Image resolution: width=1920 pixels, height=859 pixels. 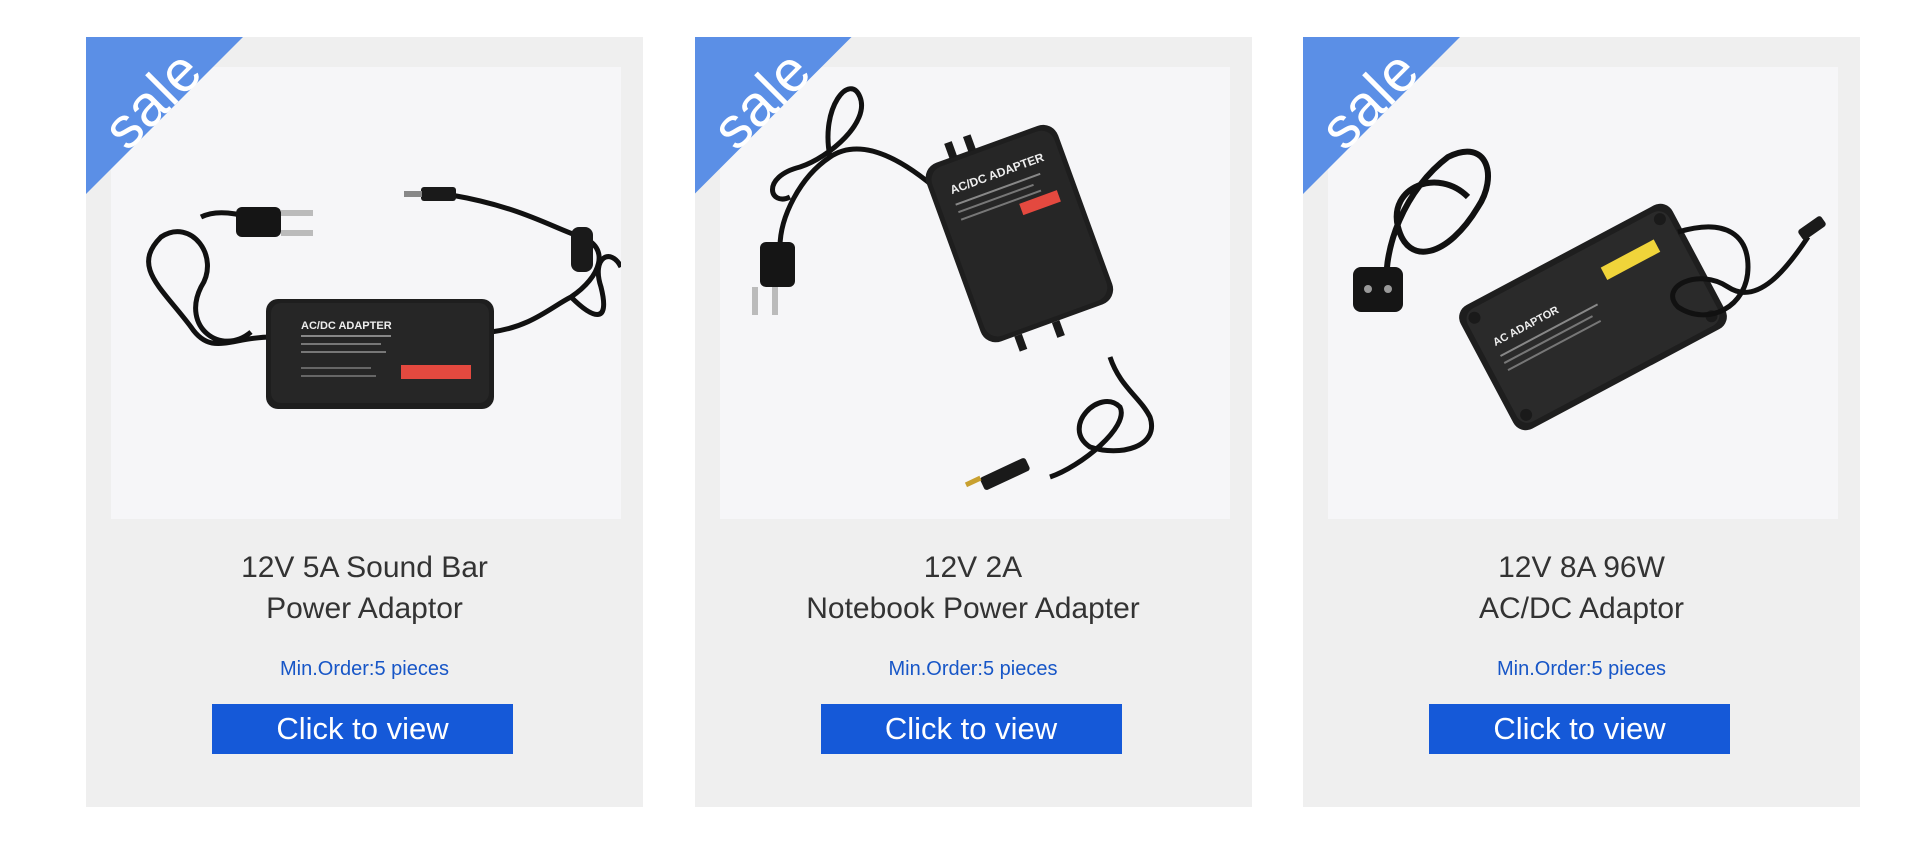 What do you see at coordinates (1581, 608) in the screenshot?
I see `product-title-line2: AC/DC Adaptor` at bounding box center [1581, 608].